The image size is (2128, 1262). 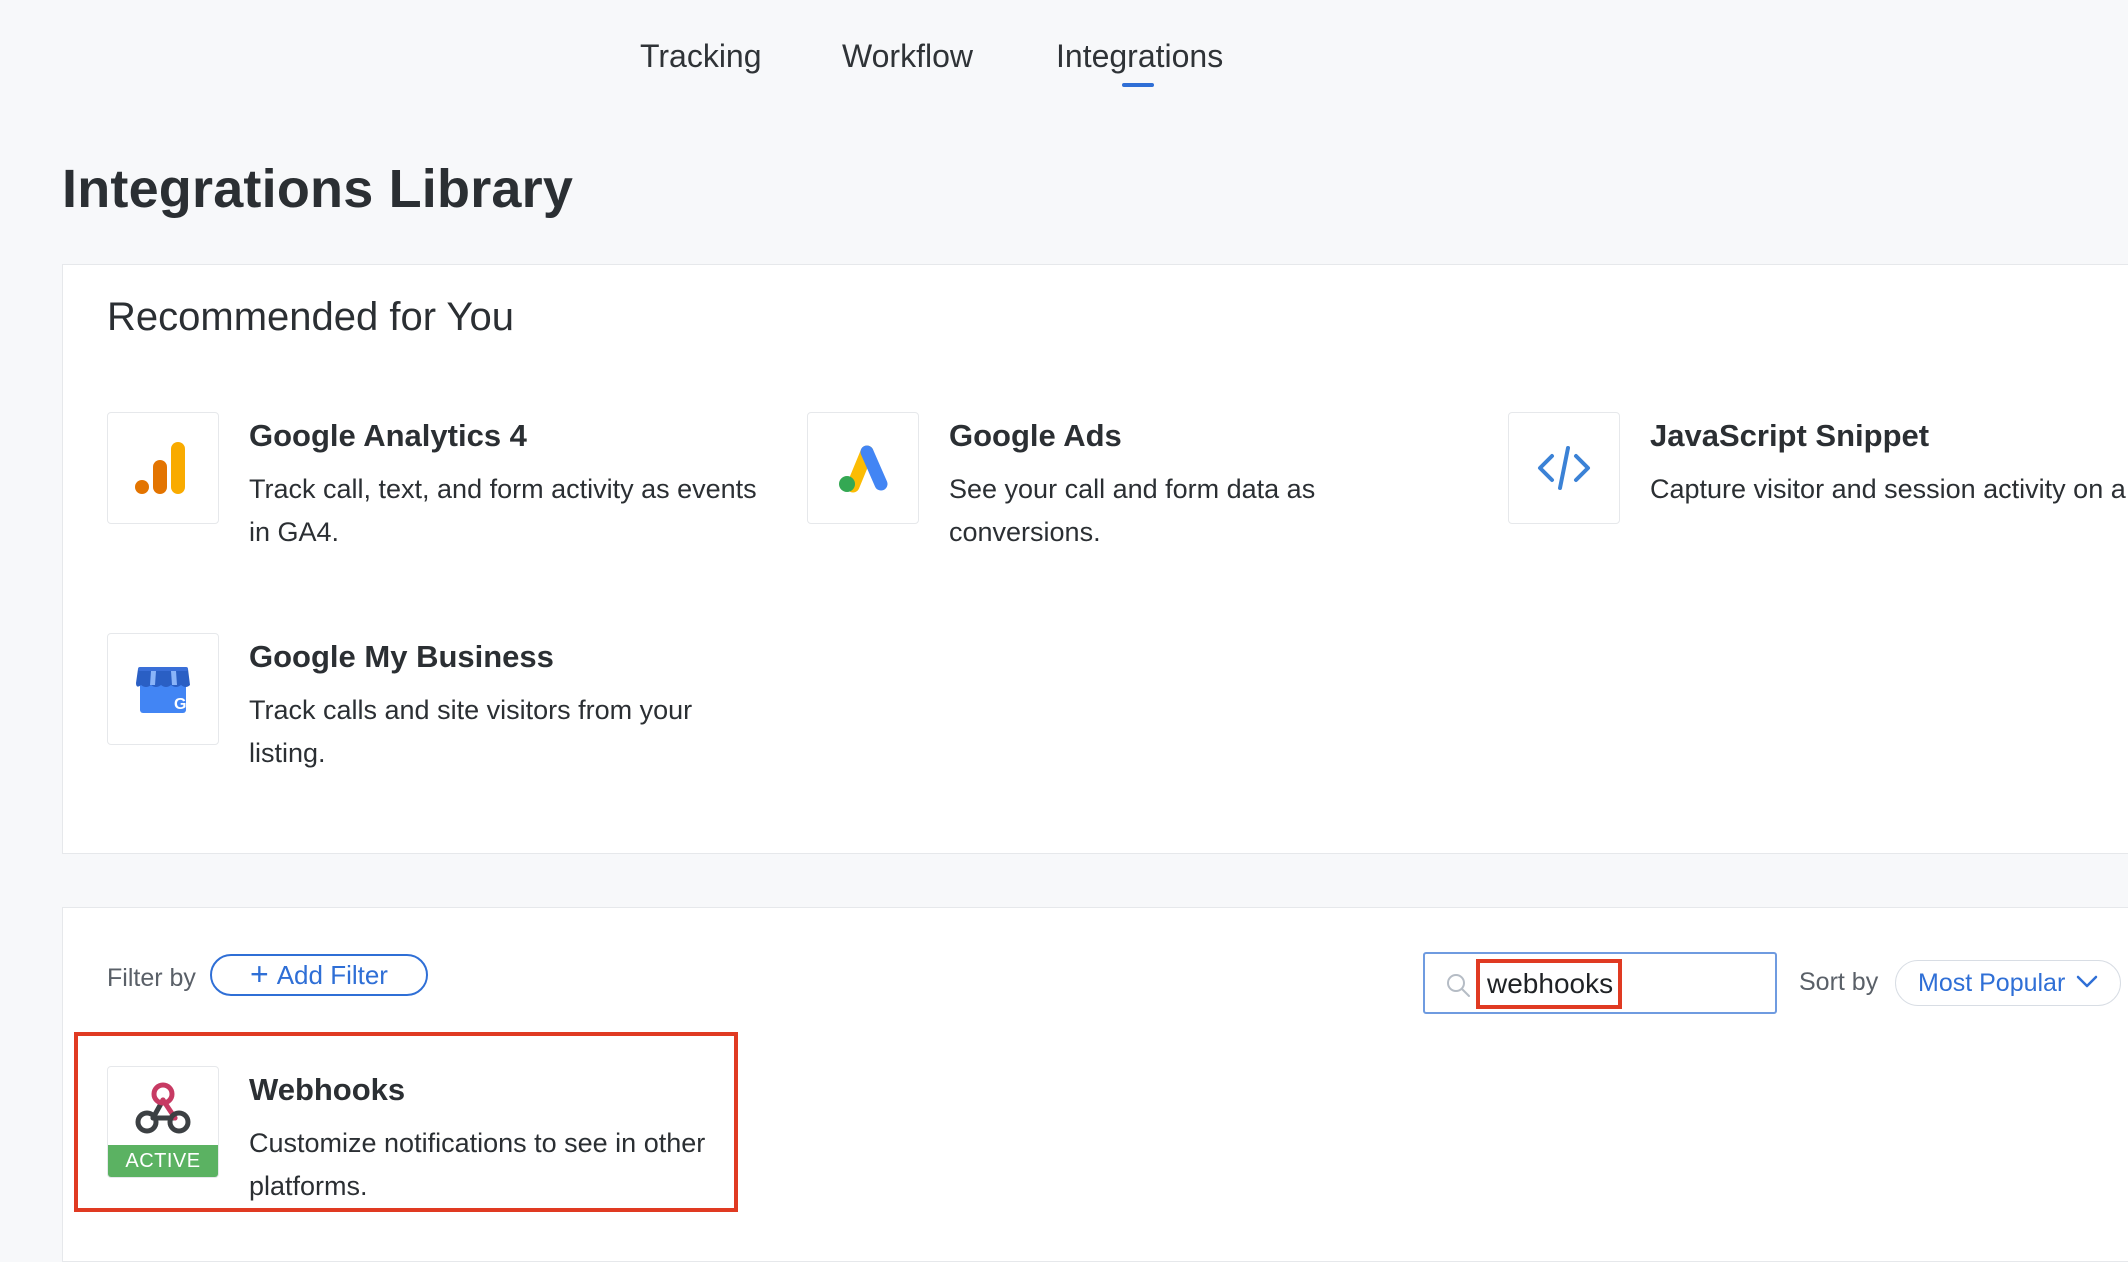 What do you see at coordinates (310, 317) in the screenshot?
I see `recommended-title: Recommended for You` at bounding box center [310, 317].